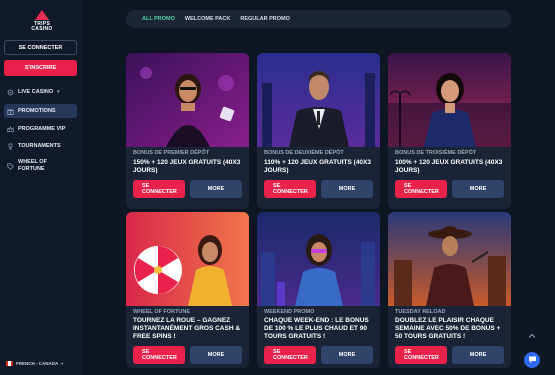 This screenshot has width=555, height=375. What do you see at coordinates (318, 19) in the screenshot?
I see `promo-tabs: ALL PROMO WELCOME PACK REGULAR PROMO` at bounding box center [318, 19].